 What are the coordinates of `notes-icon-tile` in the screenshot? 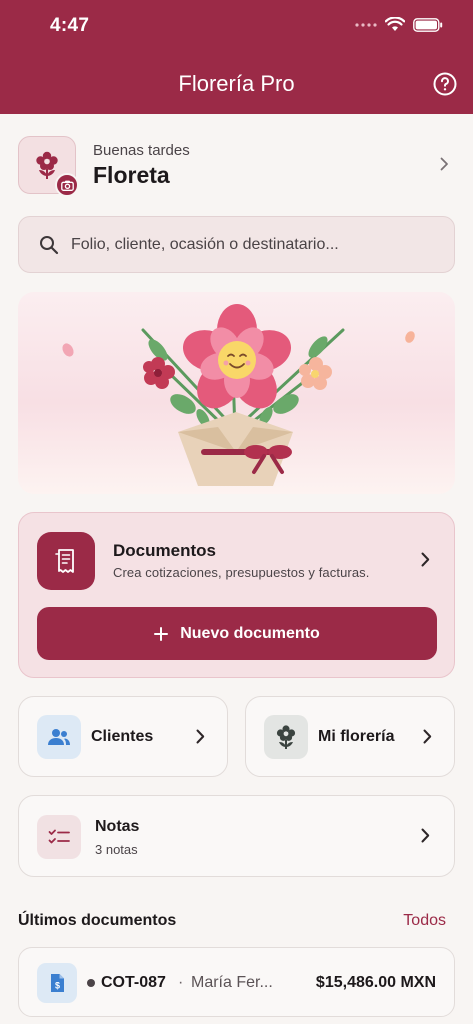 It's located at (59, 837).